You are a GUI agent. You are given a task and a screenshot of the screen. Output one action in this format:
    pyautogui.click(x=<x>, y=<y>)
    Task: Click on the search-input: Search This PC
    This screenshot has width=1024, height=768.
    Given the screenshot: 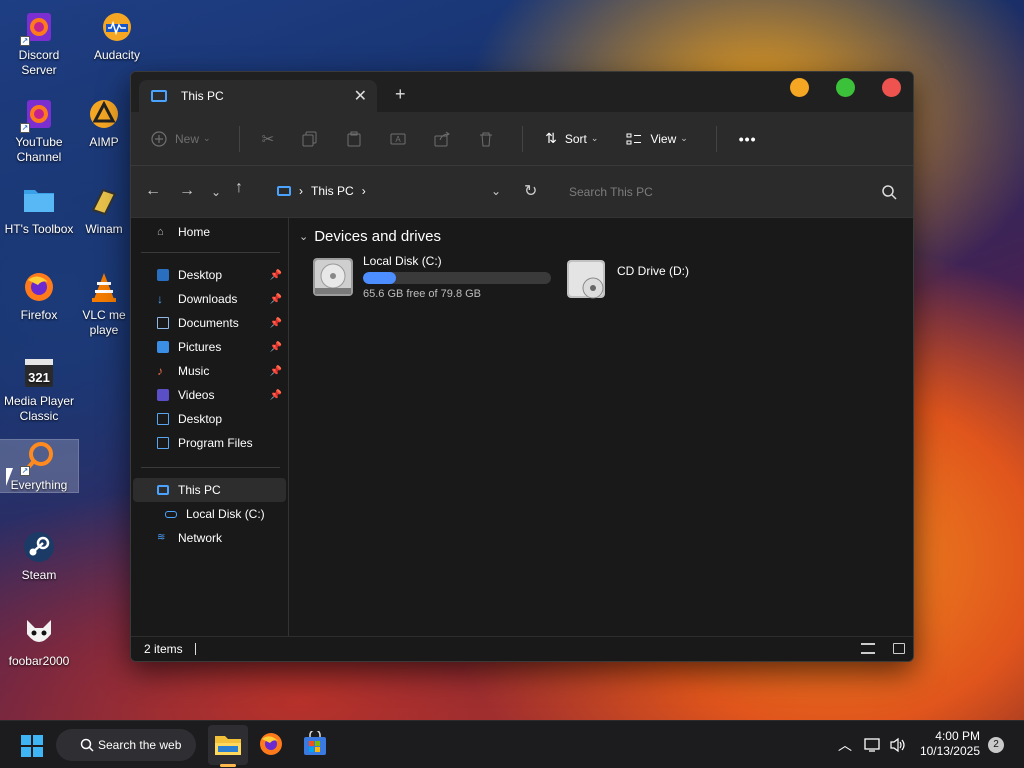 What is the action you would take?
    pyautogui.click(x=611, y=192)
    